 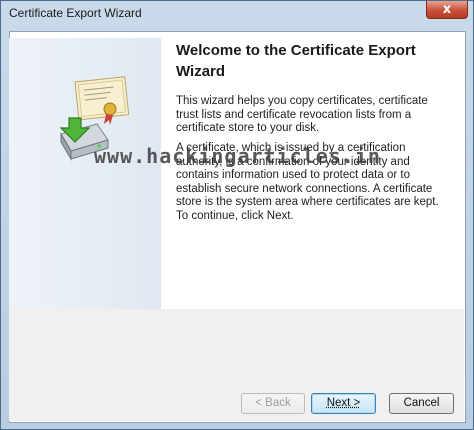 What do you see at coordinates (75, 13) in the screenshot?
I see `window-title: Certificate Export Wizard` at bounding box center [75, 13].